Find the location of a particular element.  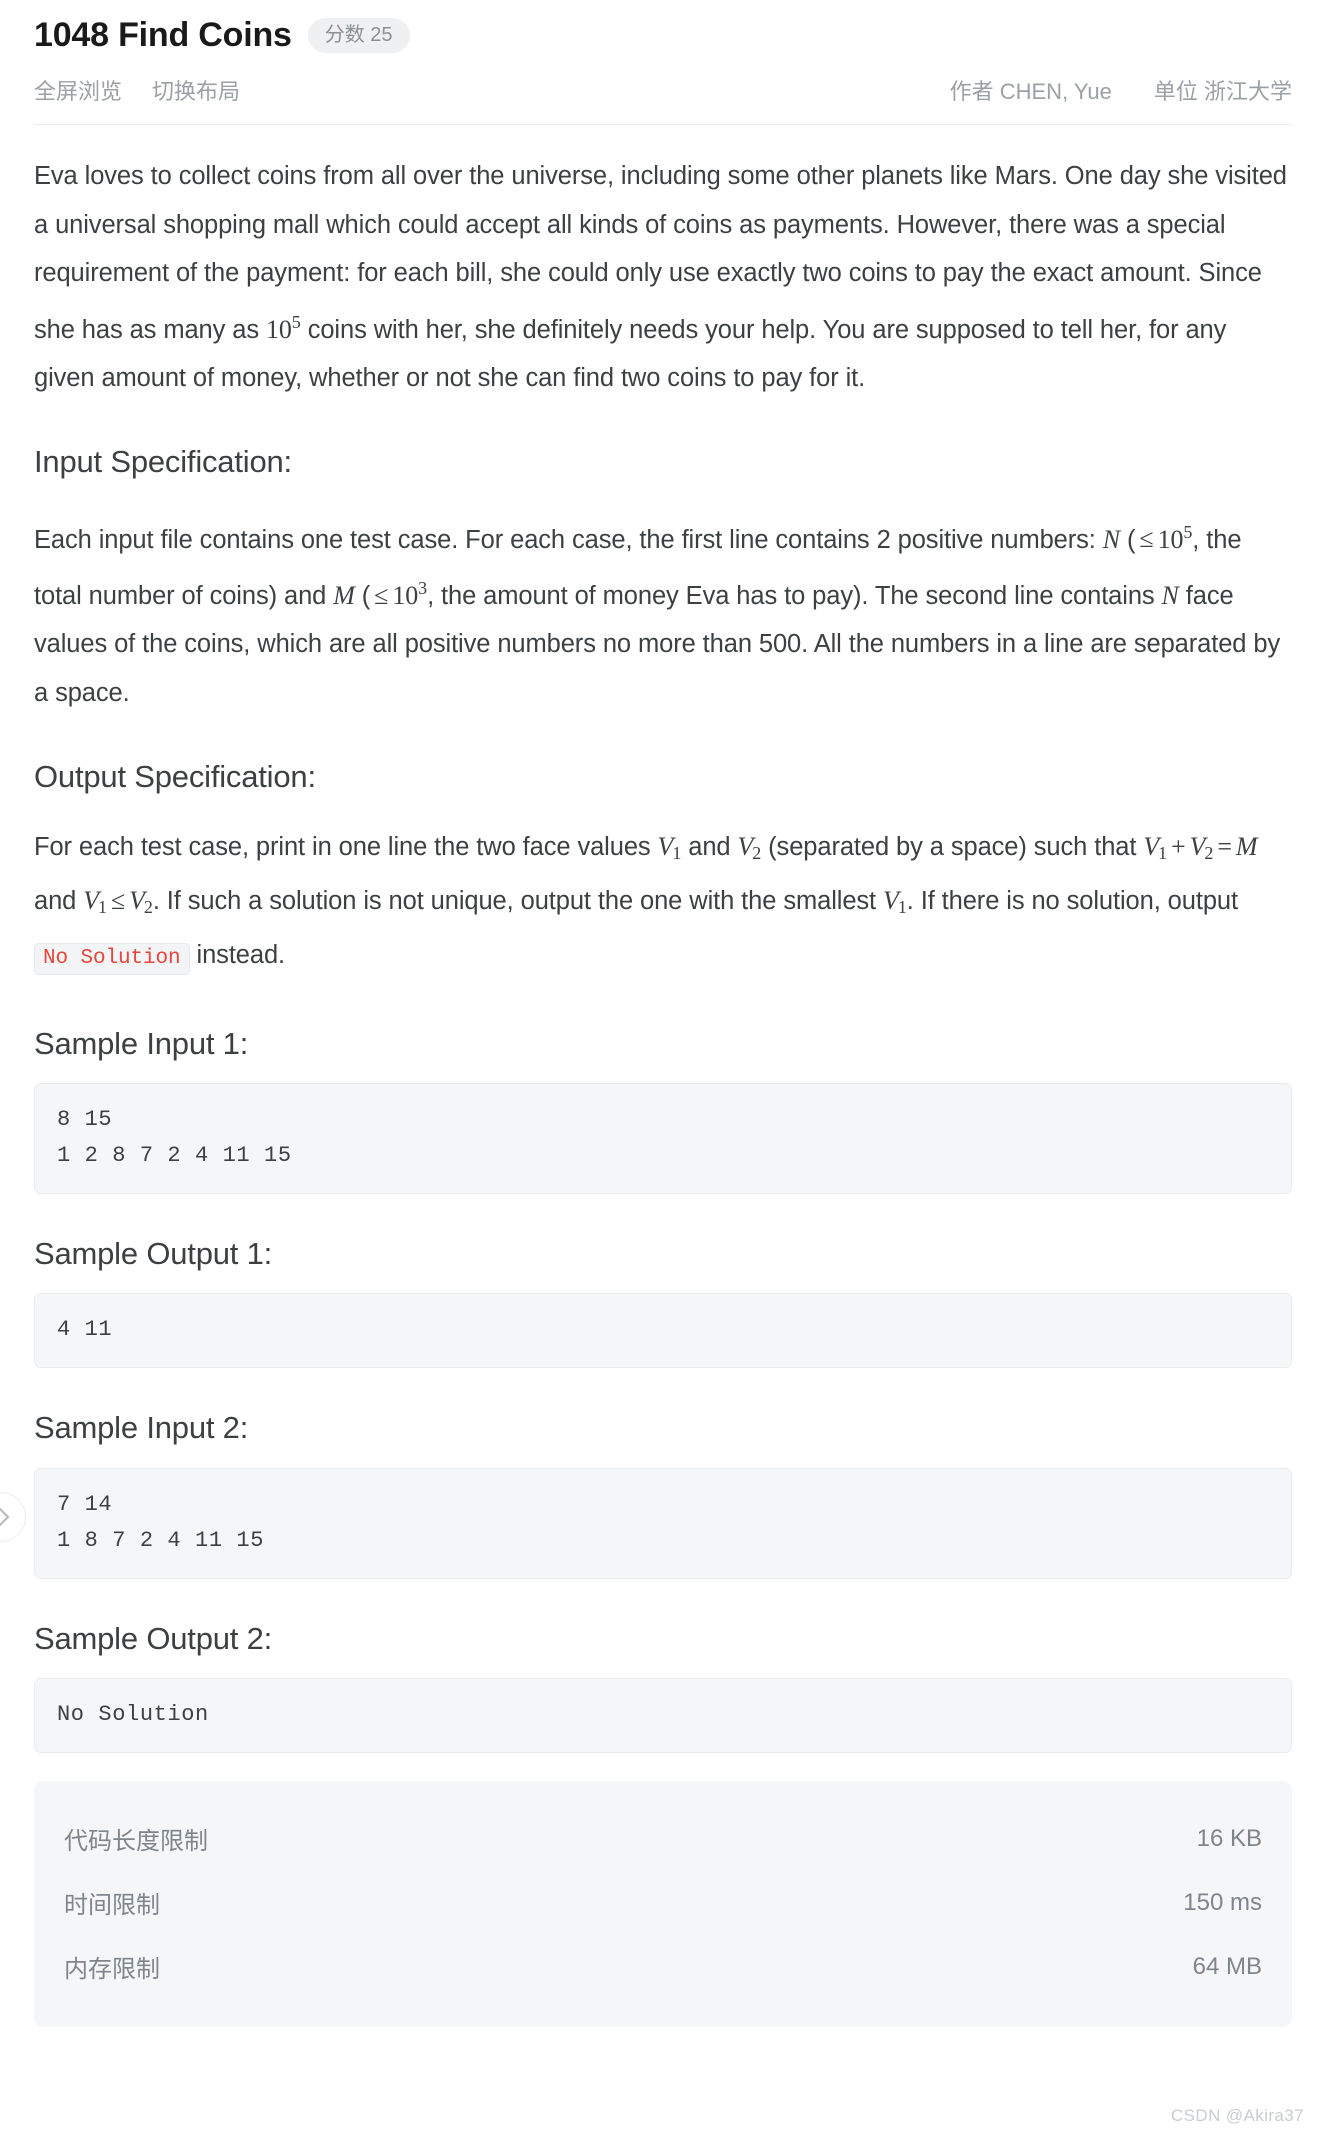

math-base-1: 10 is located at coordinates (1170, 539).